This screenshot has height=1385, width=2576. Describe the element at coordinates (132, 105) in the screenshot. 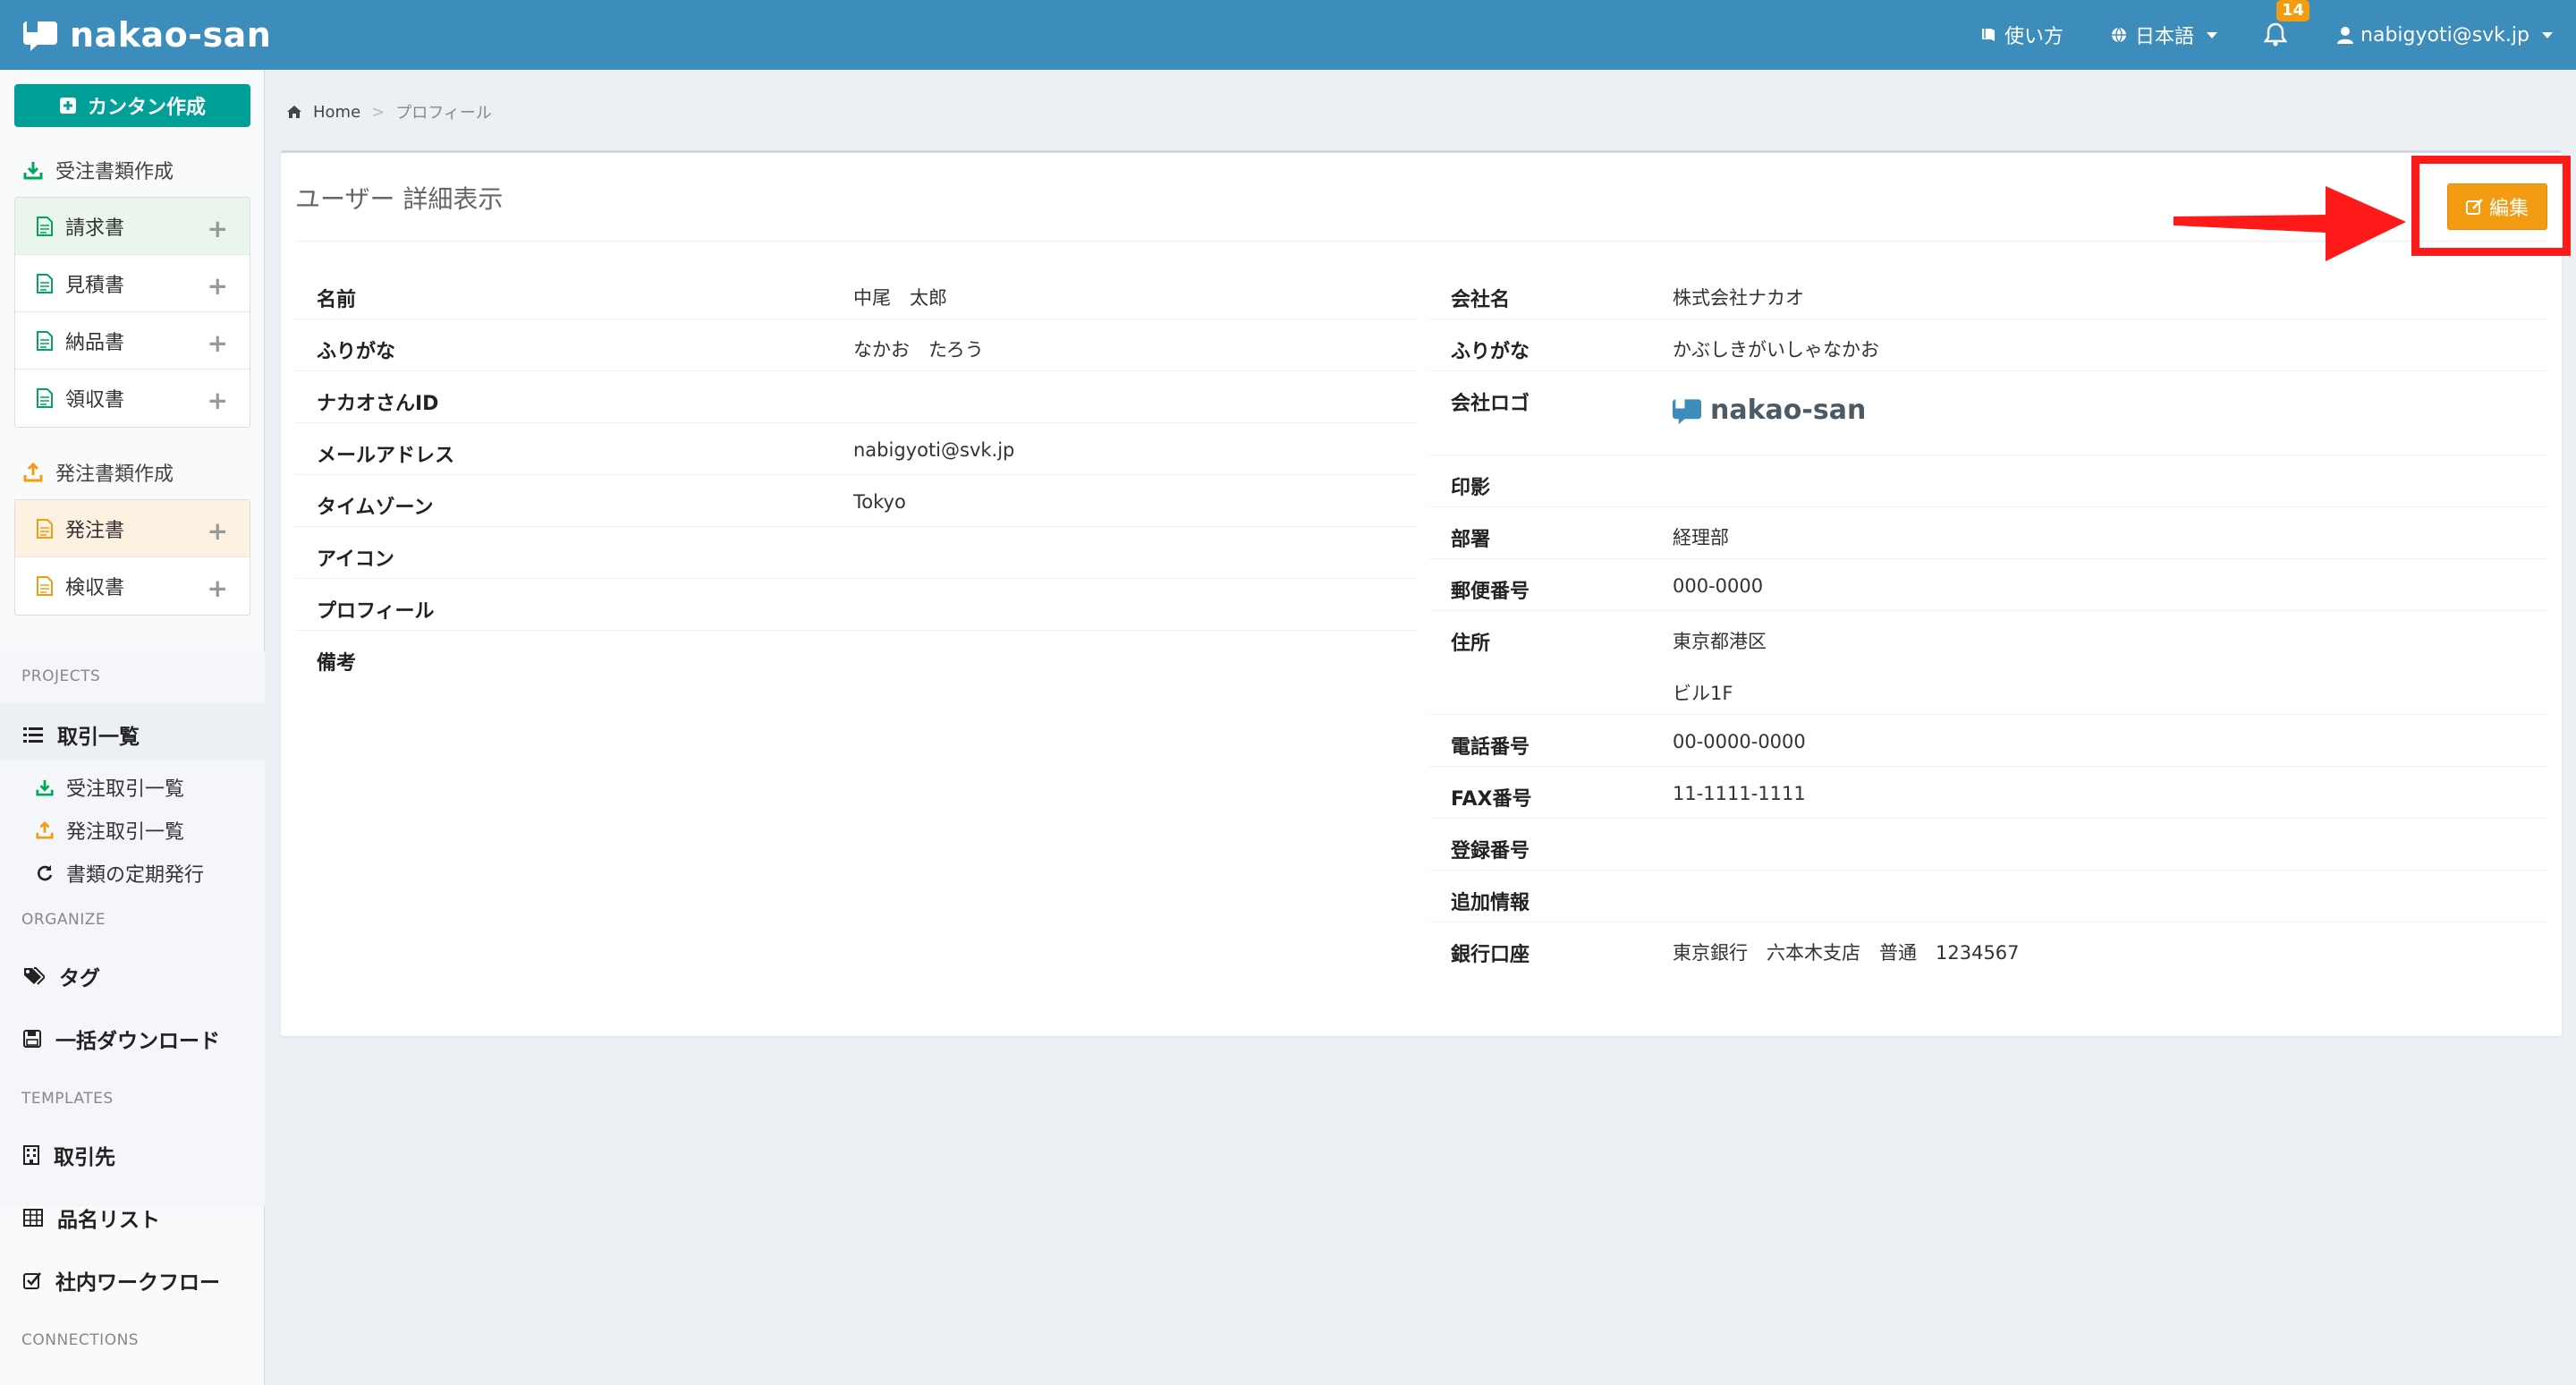

I see `quick-create-button: カンタン作成` at that location.